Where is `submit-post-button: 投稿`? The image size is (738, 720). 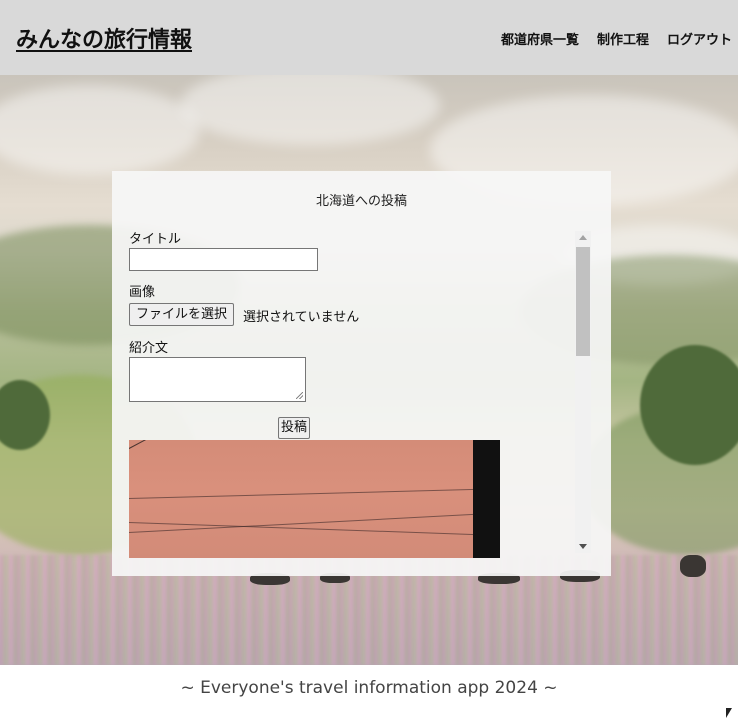 submit-post-button: 投稿 is located at coordinates (294, 428).